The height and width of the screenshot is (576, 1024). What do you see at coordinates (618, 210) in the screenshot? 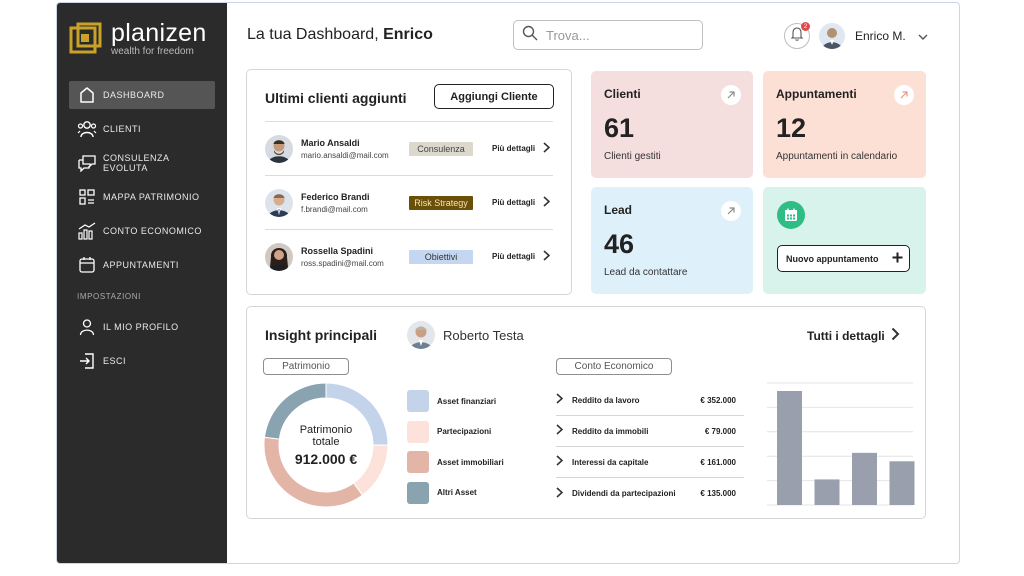
I see `stat-title: Lead` at bounding box center [618, 210].